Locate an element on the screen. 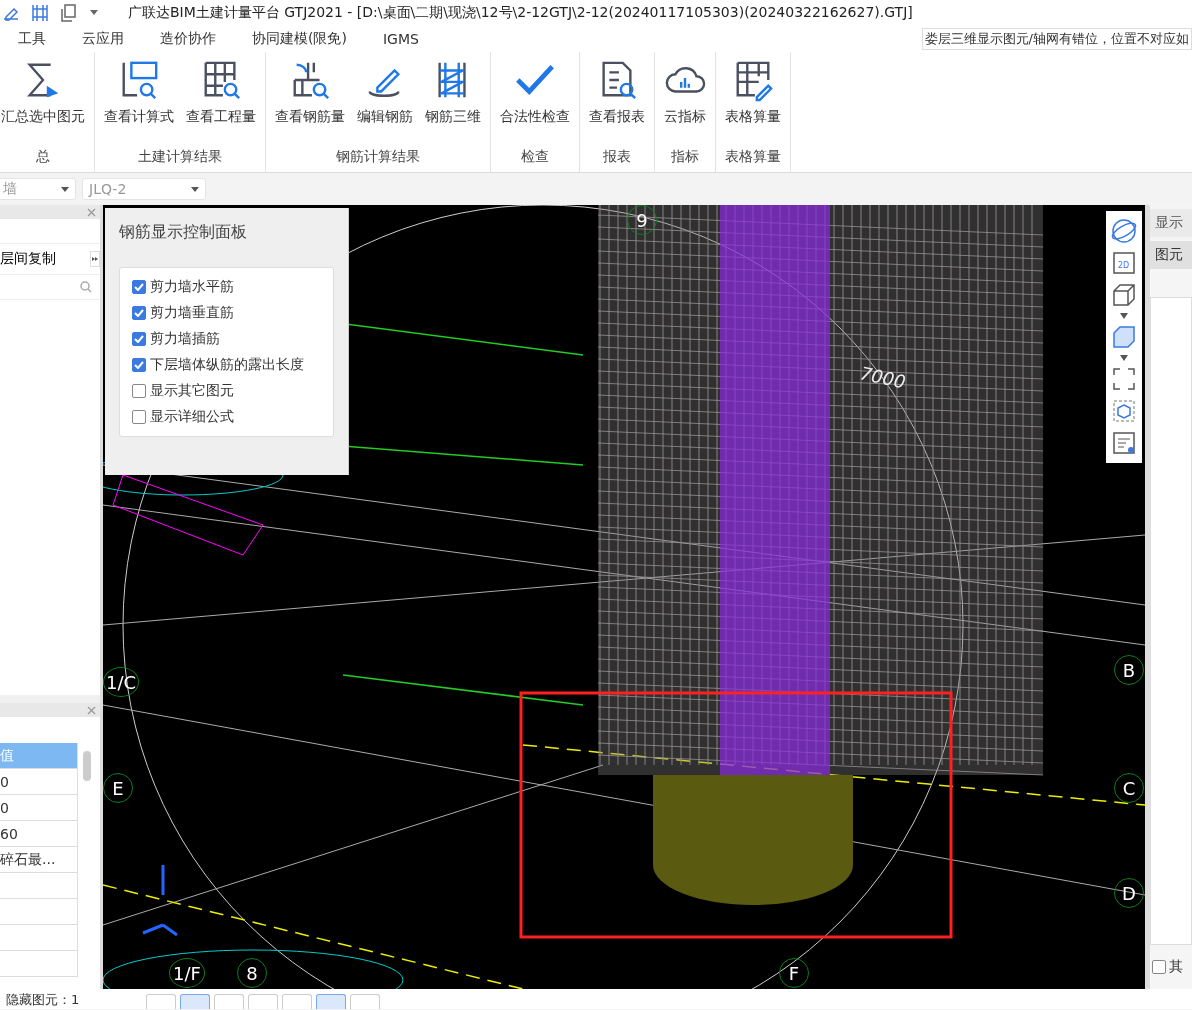 The width and height of the screenshot is (1192, 1010). scrollbar-thumb is located at coordinates (87, 766).